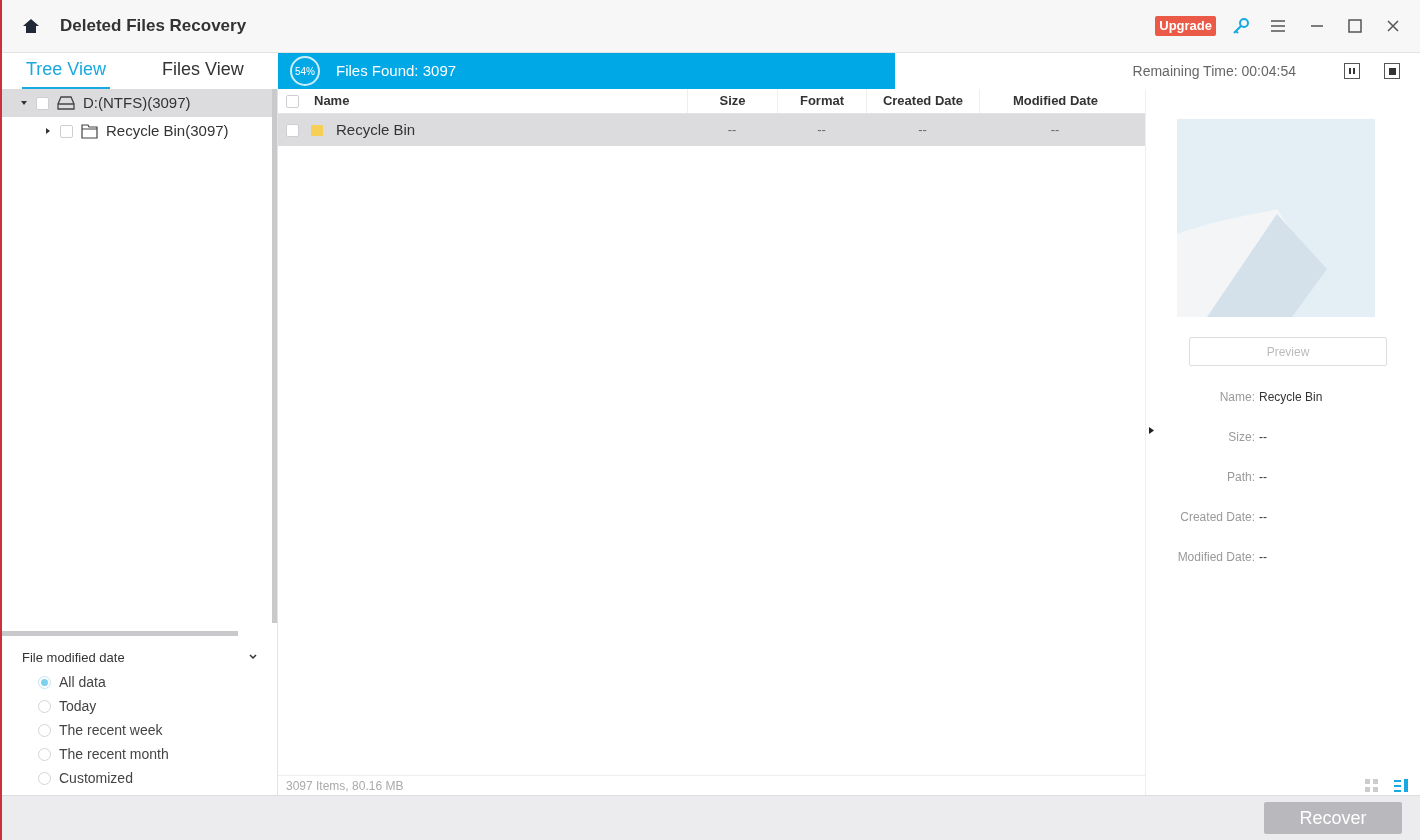 The width and height of the screenshot is (1420, 840). Describe the element at coordinates (1217, 517) in the screenshot. I see `detail-label: Created Date:` at that location.